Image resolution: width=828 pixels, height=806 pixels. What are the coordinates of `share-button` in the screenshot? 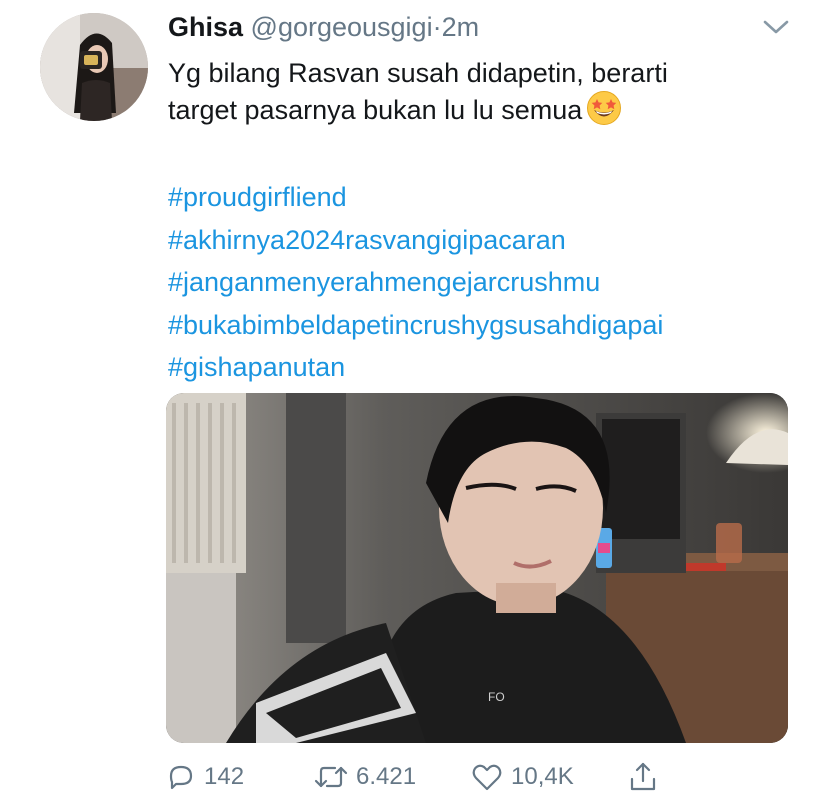 It's located at (643, 777).